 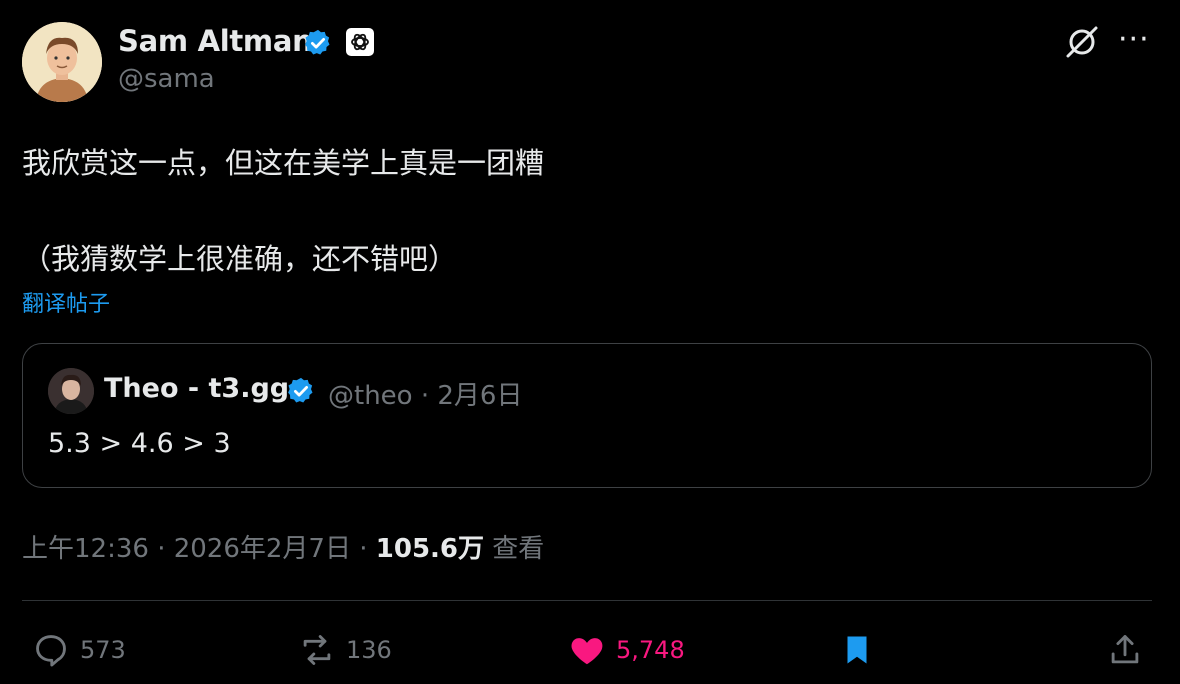 I want to click on bookmark-button, so click(x=857, y=650).